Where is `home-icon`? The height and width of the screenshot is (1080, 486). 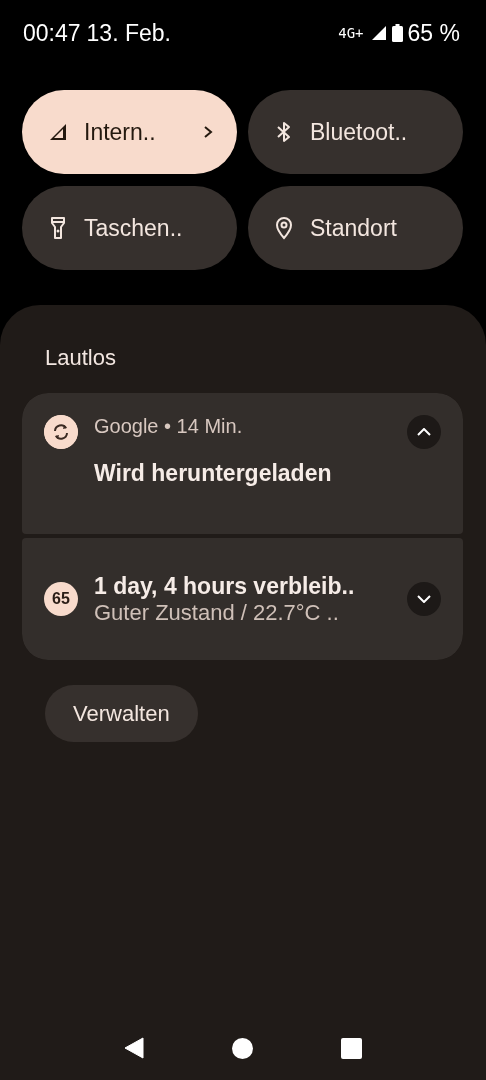 home-icon is located at coordinates (242, 1048).